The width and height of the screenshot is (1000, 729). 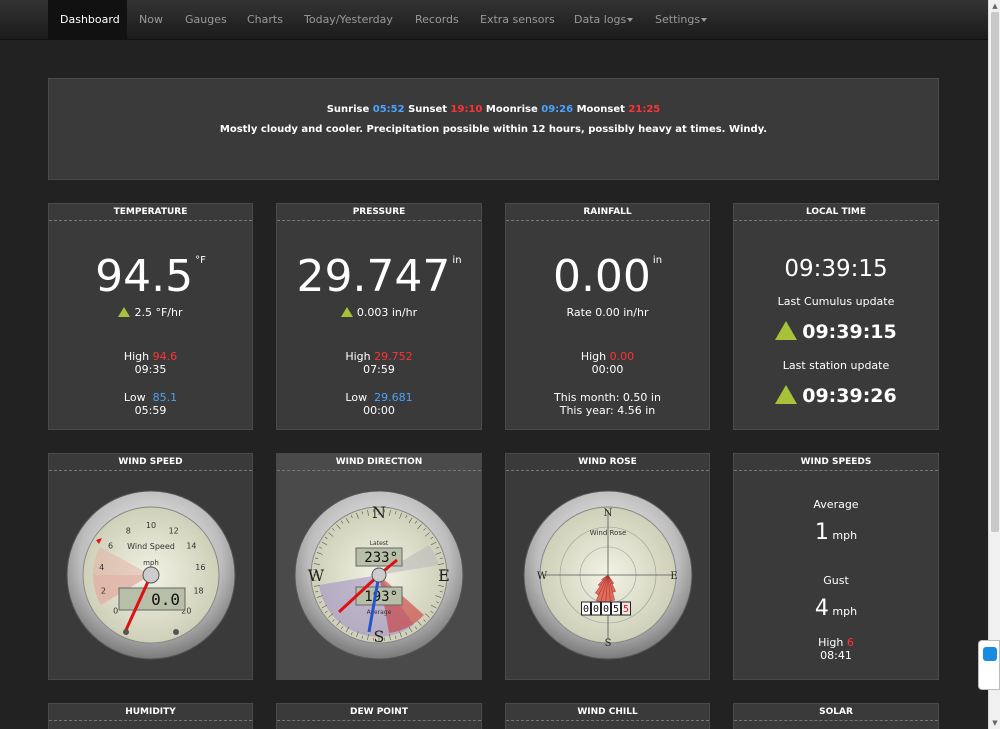 What do you see at coordinates (600, 19) in the screenshot?
I see `nav-data-logs-label: Data logs` at bounding box center [600, 19].